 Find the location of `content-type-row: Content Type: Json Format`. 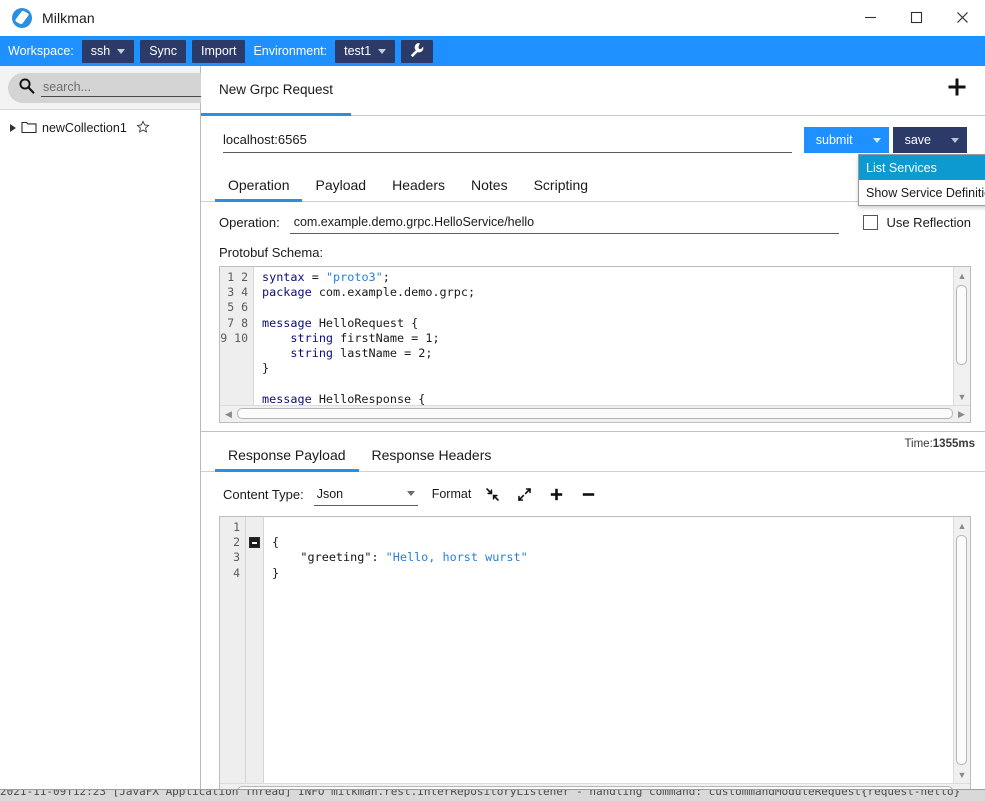

content-type-row: Content Type: Json Format is located at coordinates (593, 494).